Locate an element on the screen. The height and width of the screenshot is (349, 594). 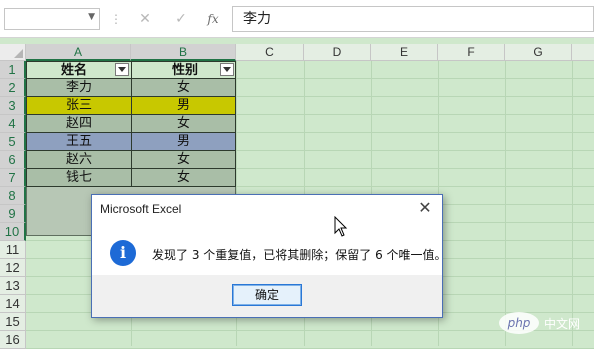
name-cell: 赵四 is located at coordinates (78, 124).